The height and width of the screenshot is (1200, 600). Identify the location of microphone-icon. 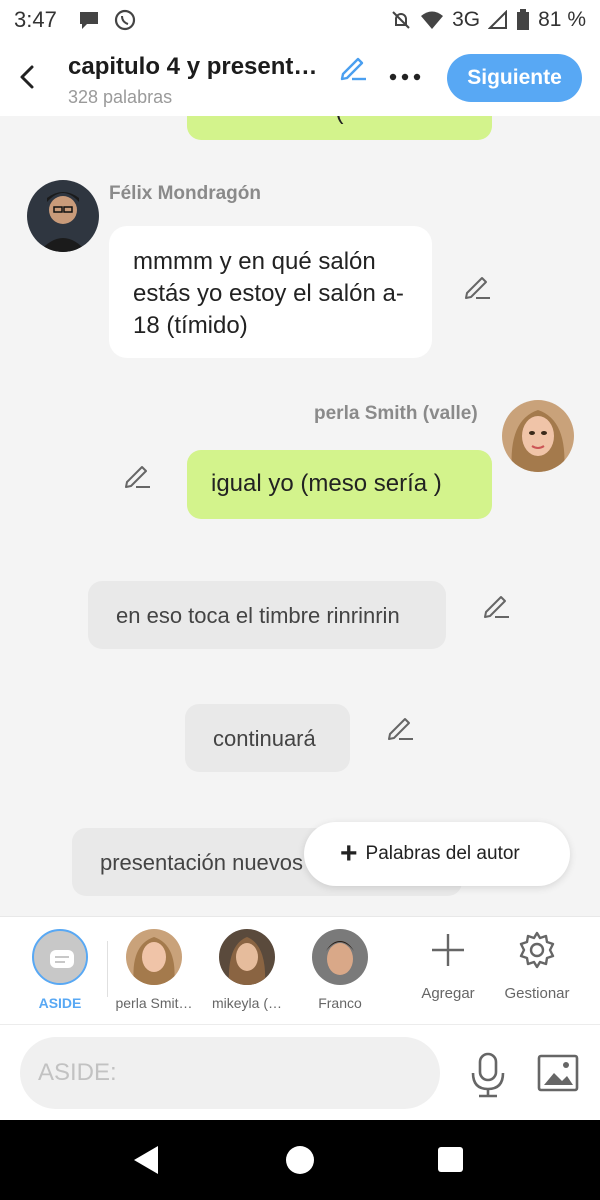
(488, 1075).